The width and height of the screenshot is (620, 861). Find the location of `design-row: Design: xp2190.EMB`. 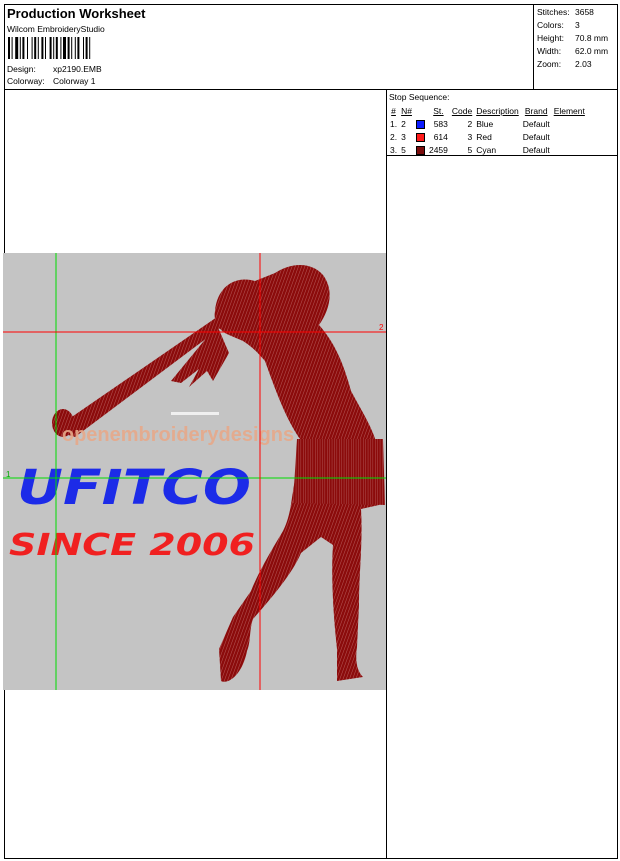

design-row: Design: xp2190.EMB is located at coordinates (54, 69).